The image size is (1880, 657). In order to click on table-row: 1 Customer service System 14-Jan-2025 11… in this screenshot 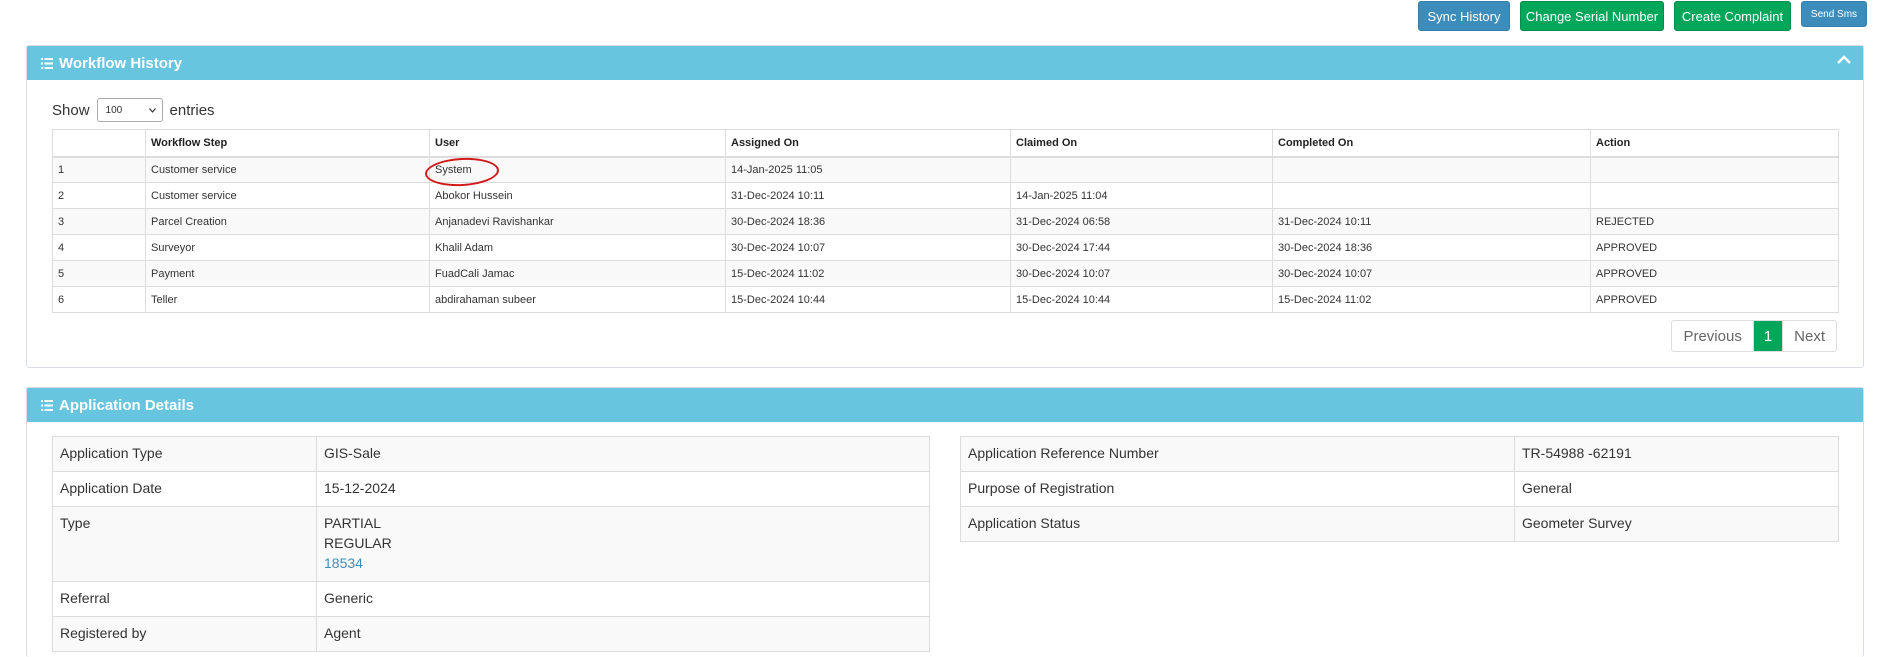, I will do `click(945, 169)`.